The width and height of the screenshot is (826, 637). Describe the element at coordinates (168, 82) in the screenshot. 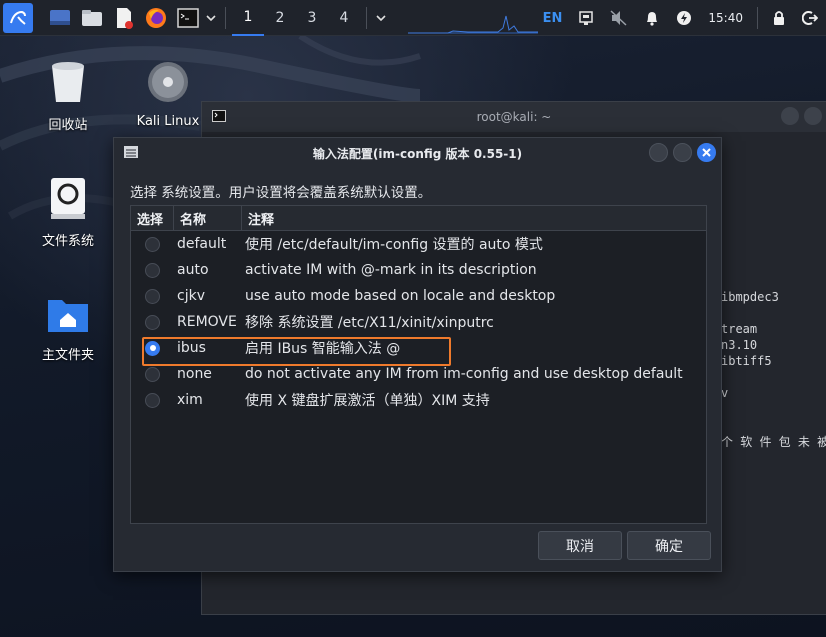

I see `disc-icon` at that location.